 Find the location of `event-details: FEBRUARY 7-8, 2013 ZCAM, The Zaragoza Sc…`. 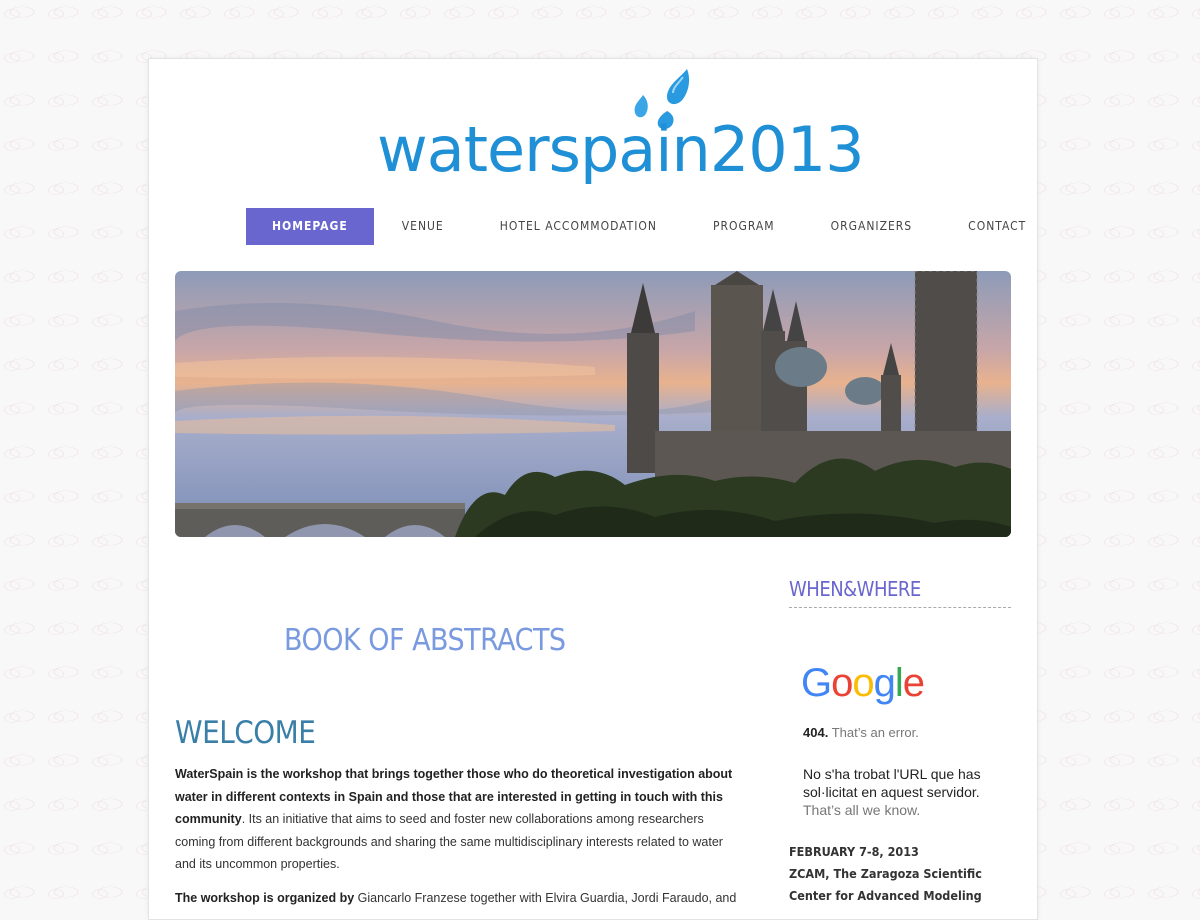

event-details: FEBRUARY 7-8, 2013 ZCAM, The Zaragoza Sc… is located at coordinates (885, 874).